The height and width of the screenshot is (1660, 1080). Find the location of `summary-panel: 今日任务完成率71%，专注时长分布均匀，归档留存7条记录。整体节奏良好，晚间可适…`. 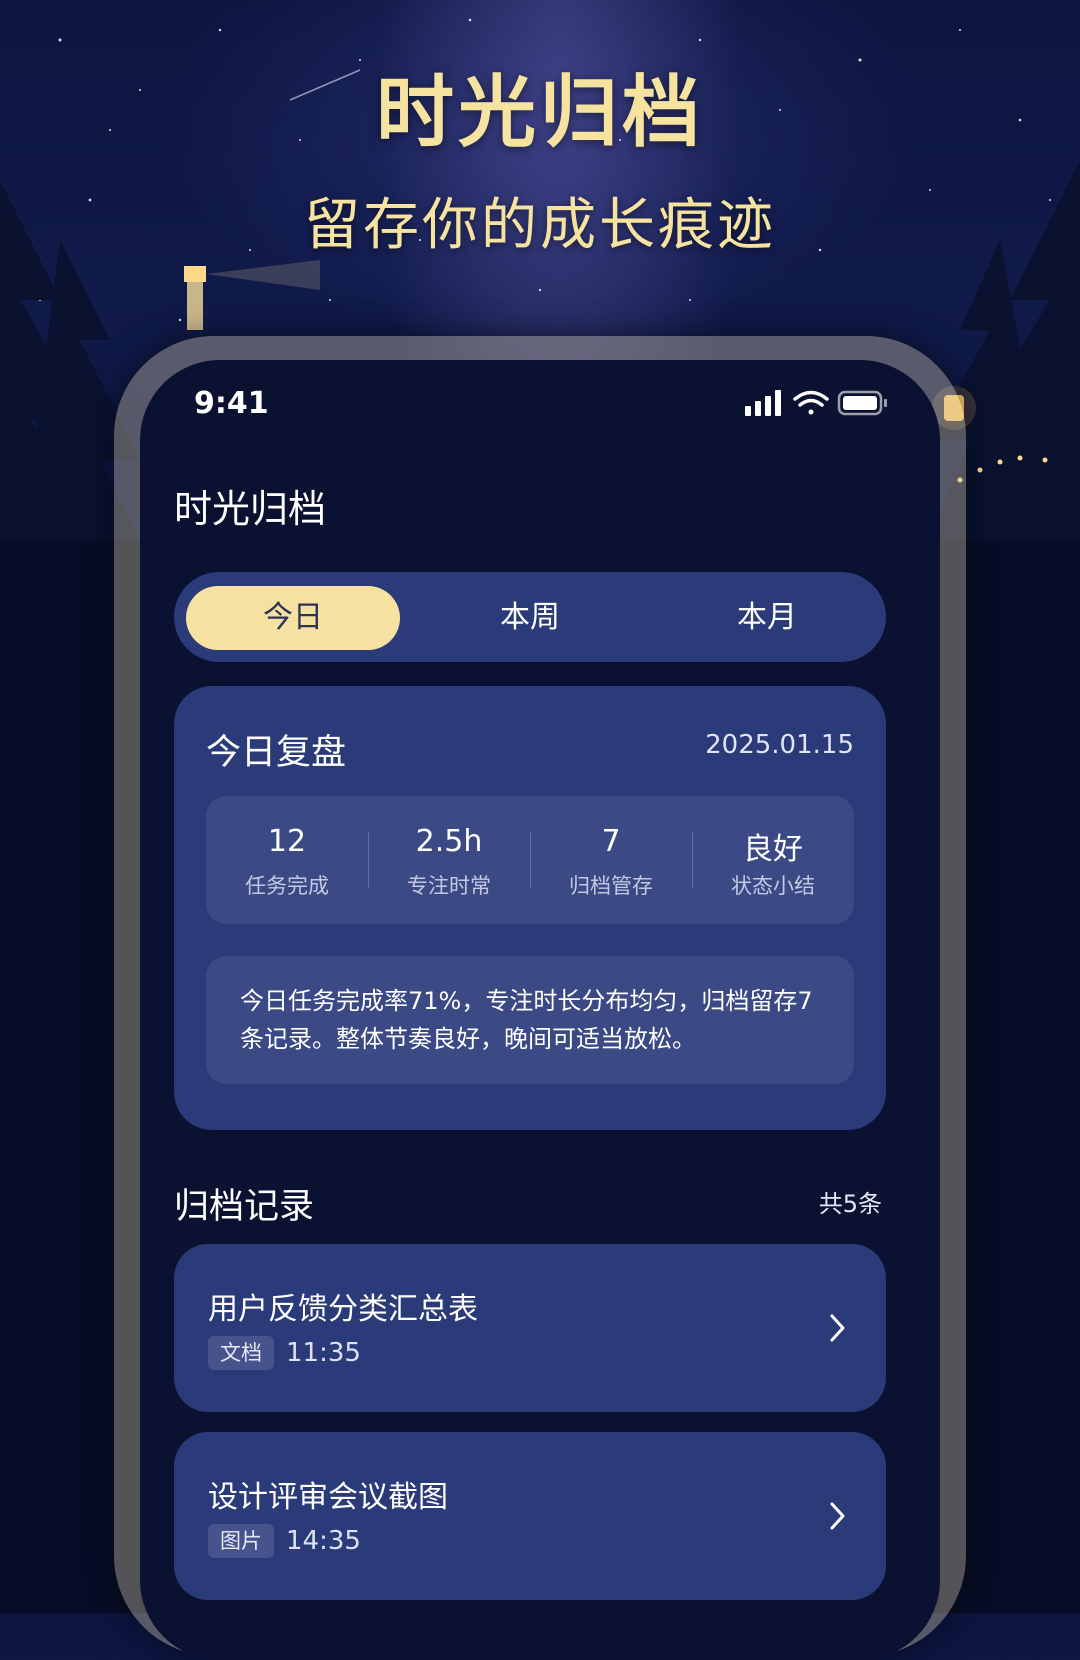

summary-panel: 今日任务完成率71%，专注时长分布均匀，归档留存7条记录。整体节奏良好，晚间可适… is located at coordinates (530, 1020).